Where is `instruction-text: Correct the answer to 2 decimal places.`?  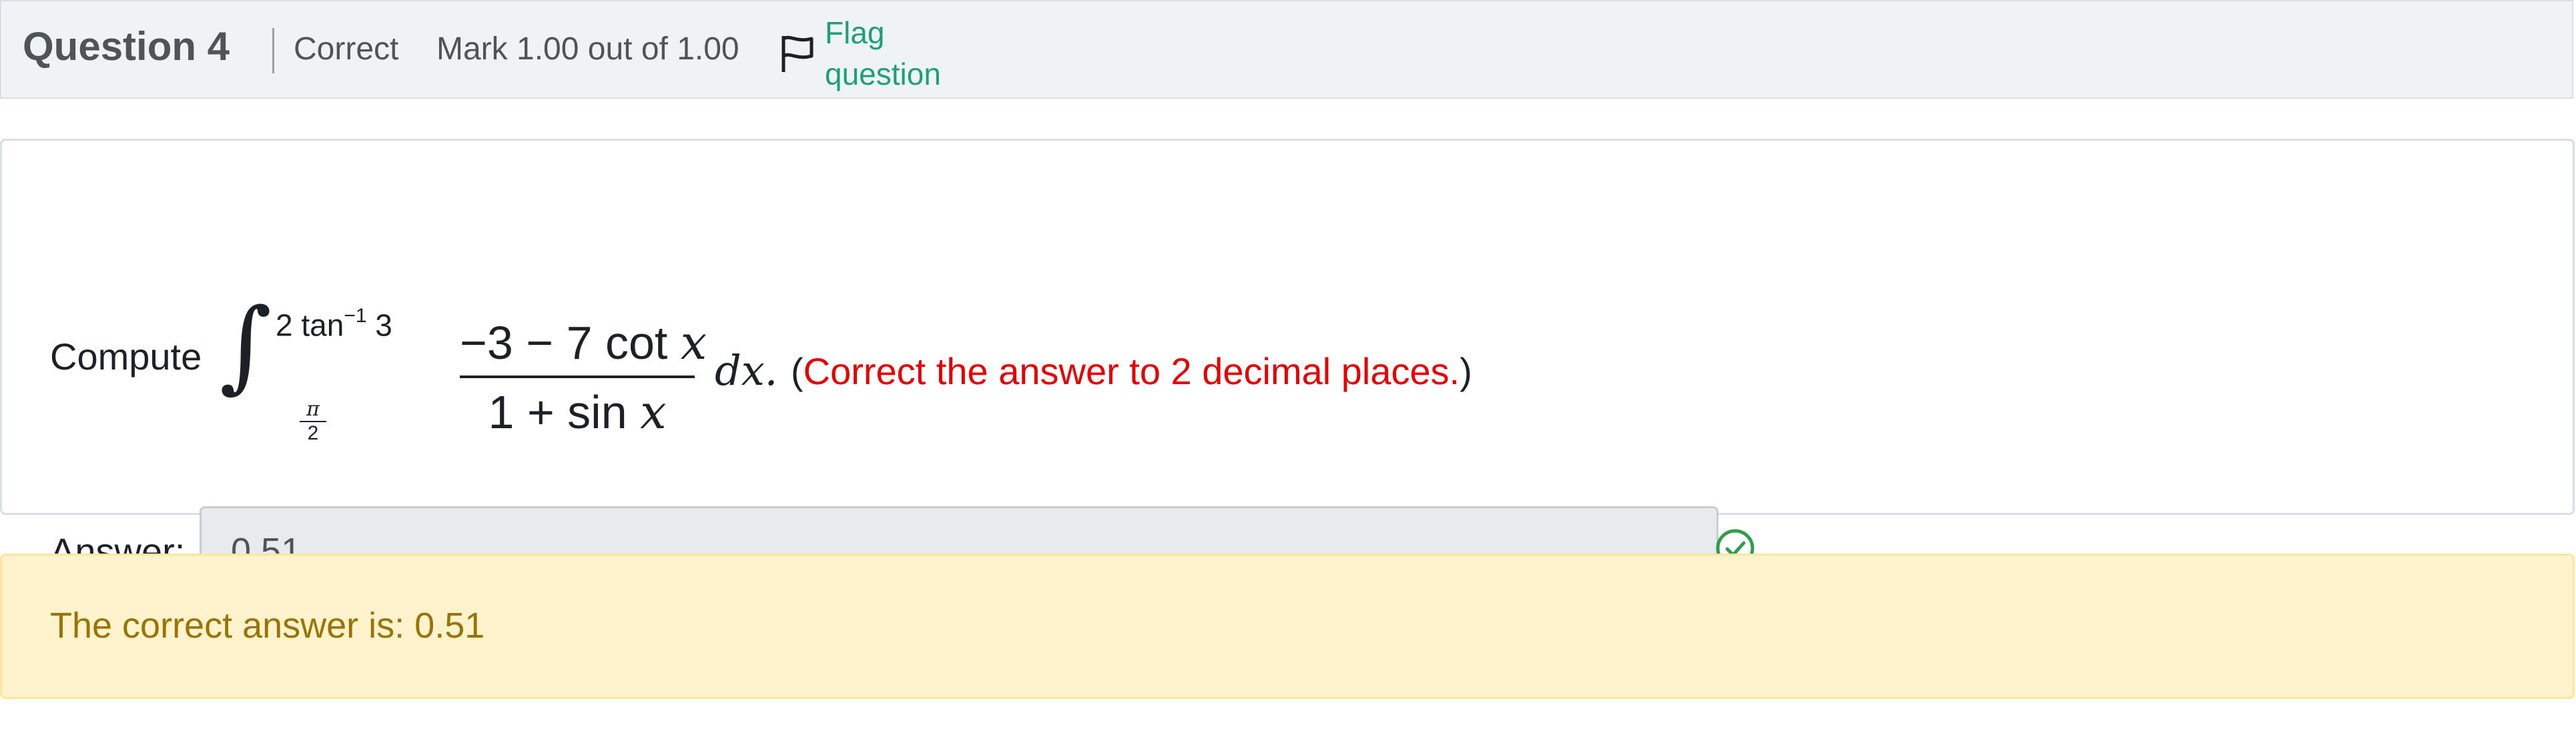 instruction-text: Correct the answer to 2 decimal places. is located at coordinates (1131, 371).